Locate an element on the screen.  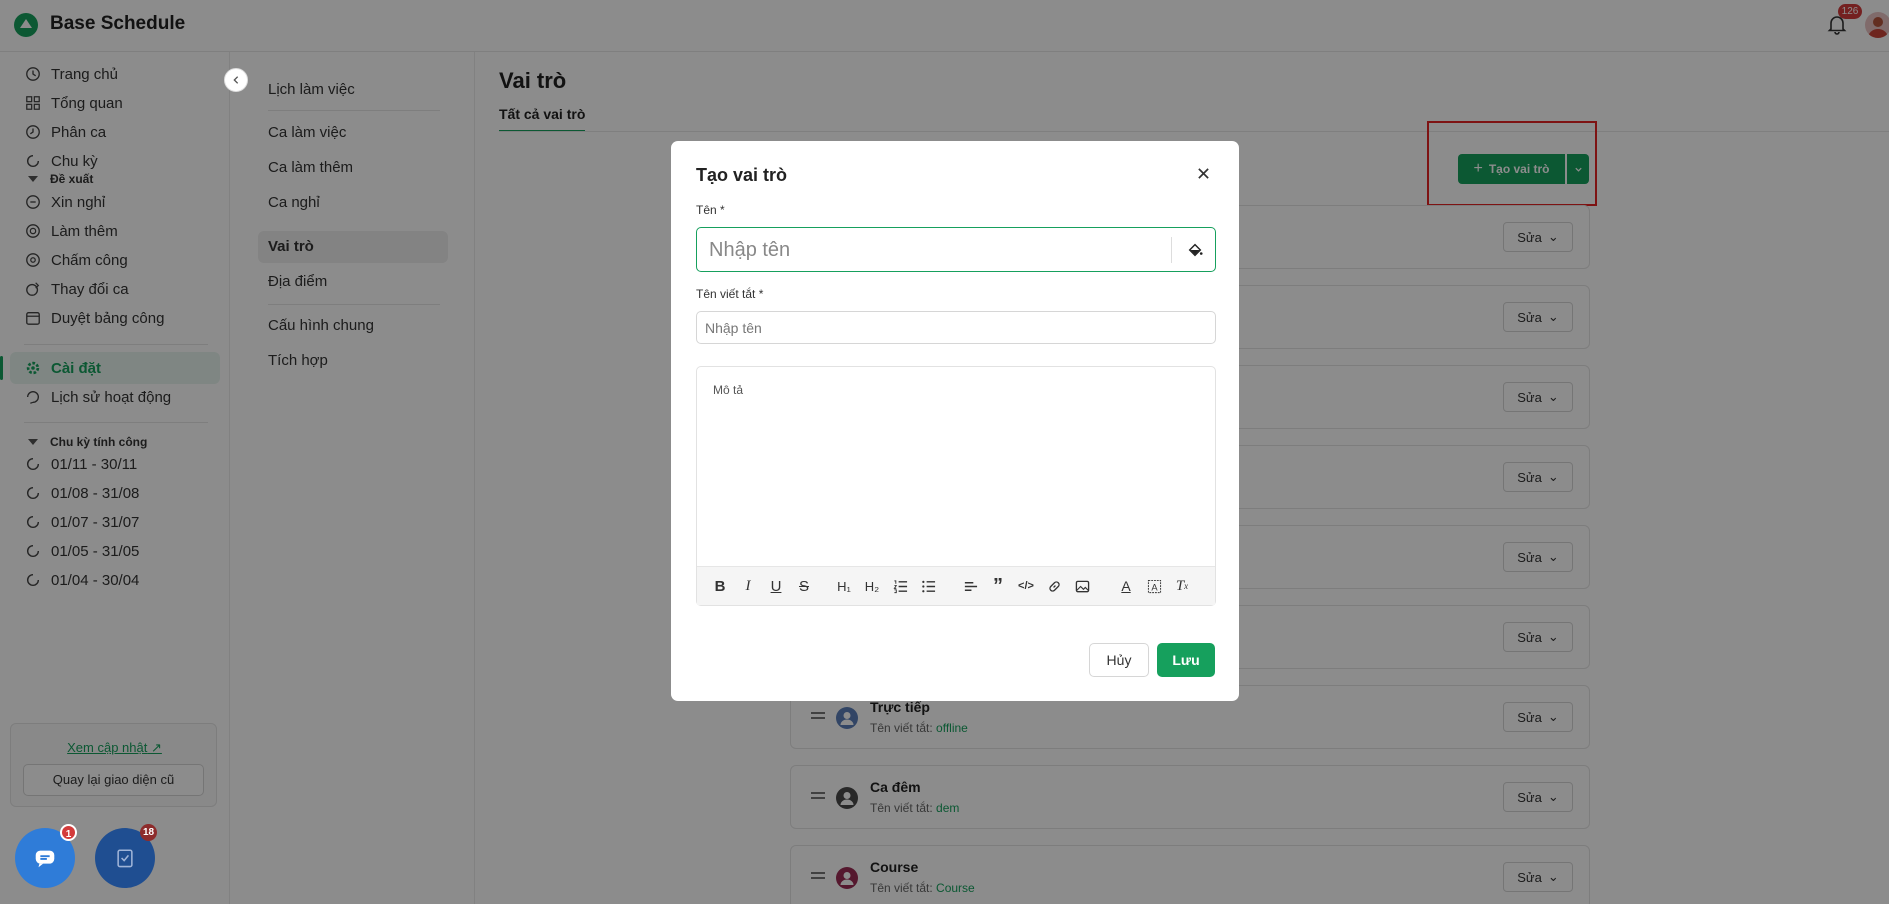
cancel-button: Hủy is located at coordinates (1119, 660).